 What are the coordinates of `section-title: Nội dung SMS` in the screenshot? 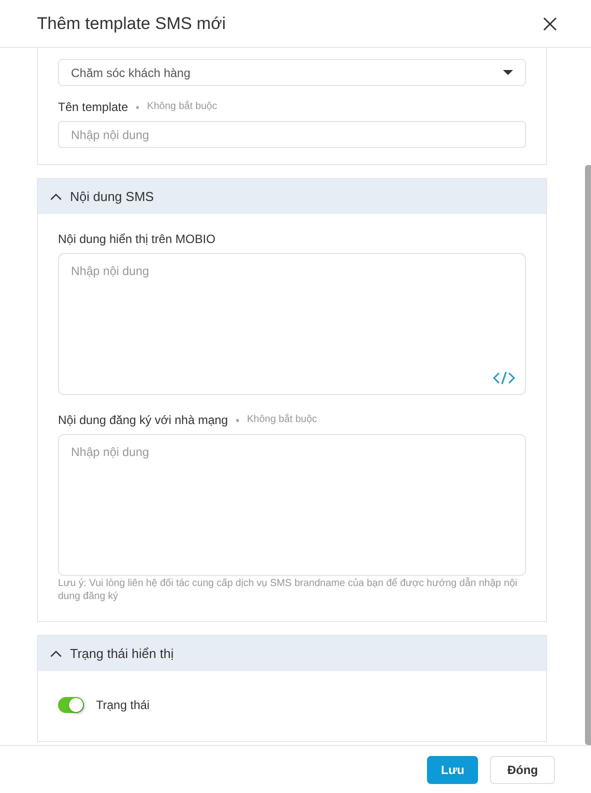 It's located at (112, 196).